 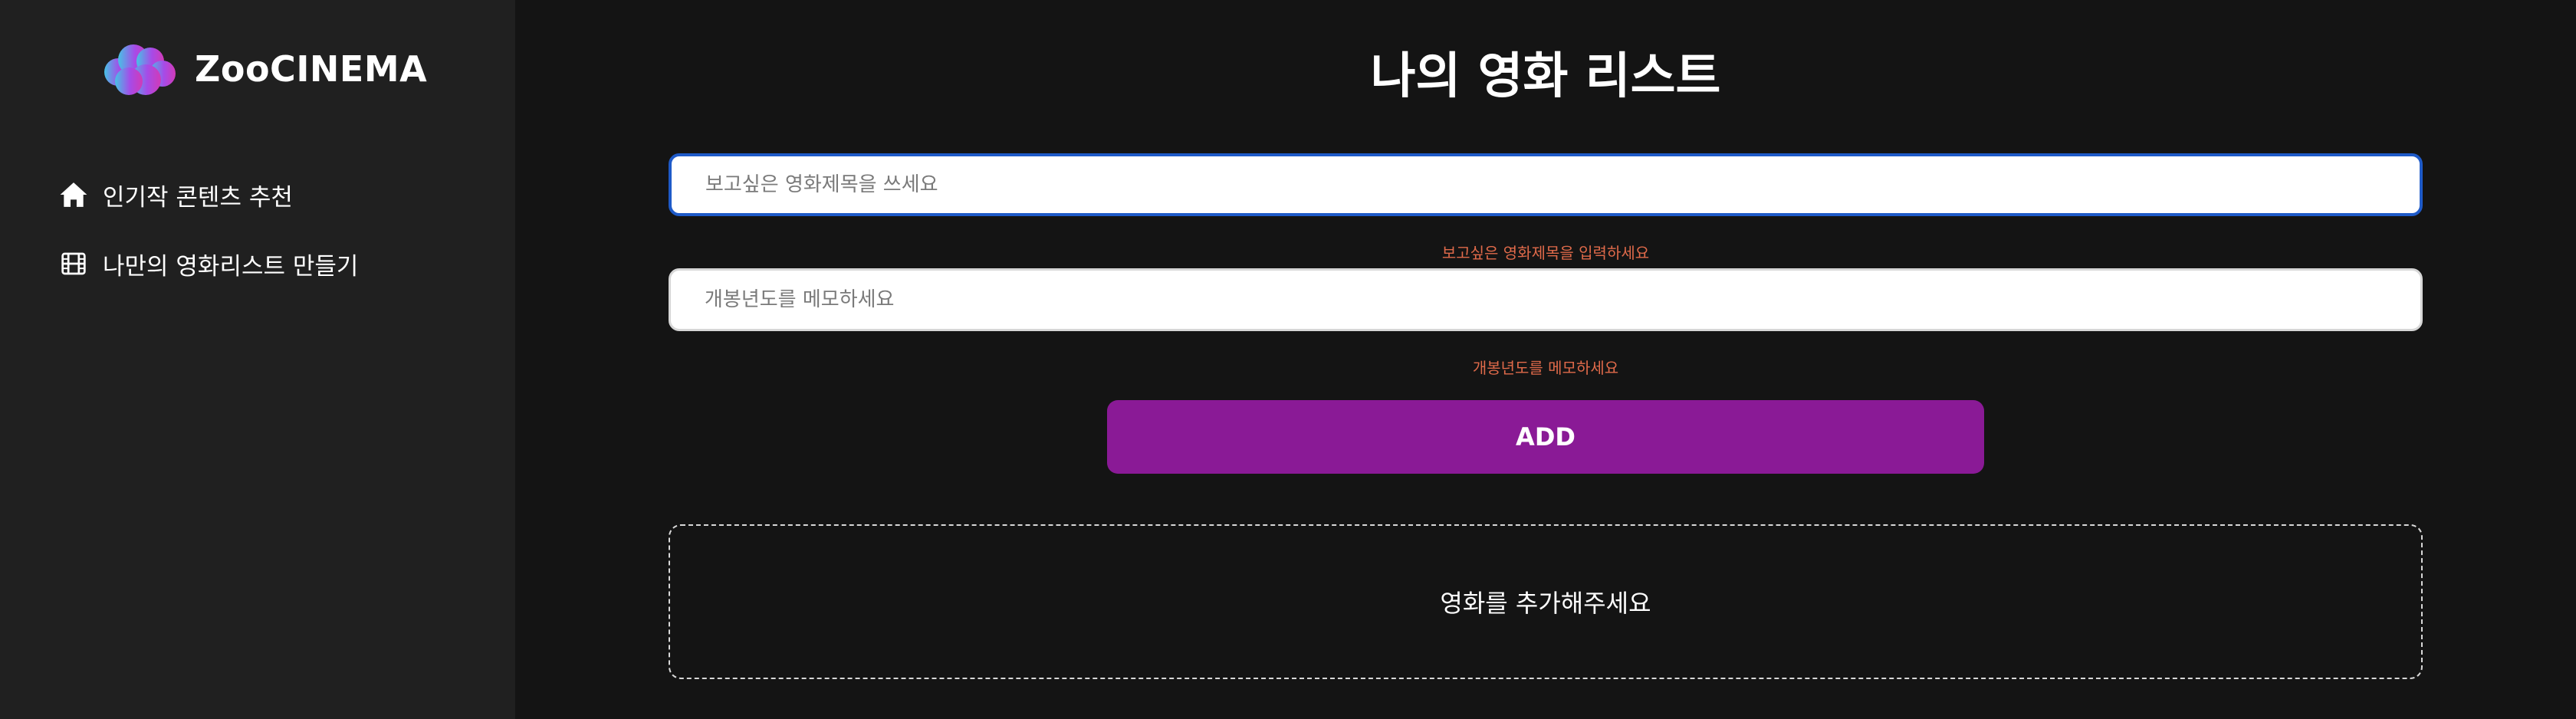 I want to click on brand-name: ZooCINEMA, so click(x=311, y=69).